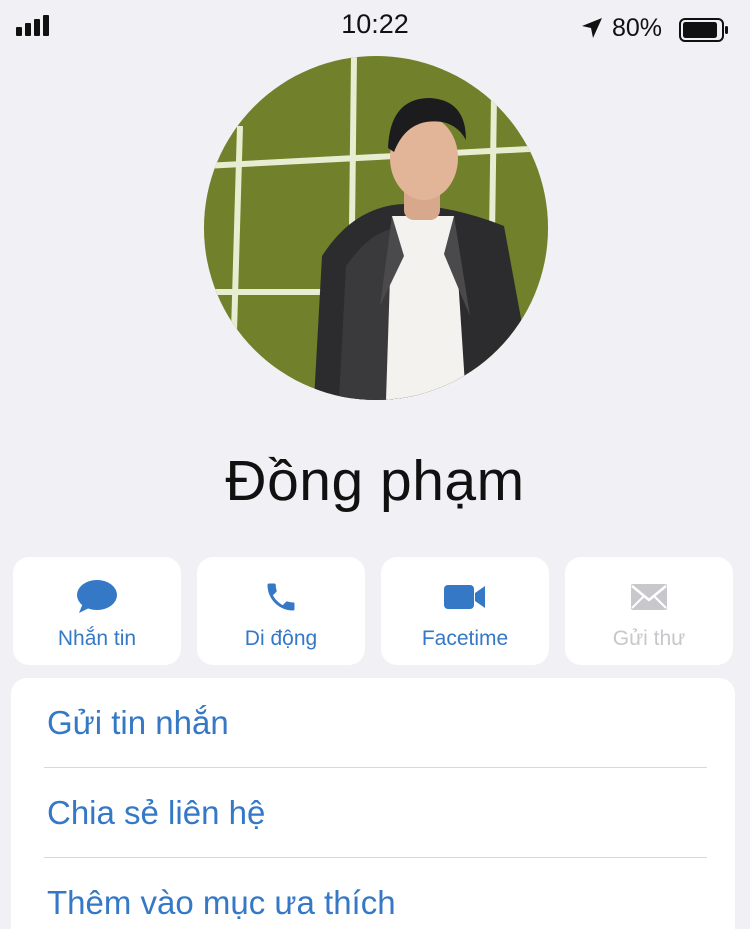 The height and width of the screenshot is (929, 750). I want to click on message-action-label: Nhắn tin, so click(97, 638).